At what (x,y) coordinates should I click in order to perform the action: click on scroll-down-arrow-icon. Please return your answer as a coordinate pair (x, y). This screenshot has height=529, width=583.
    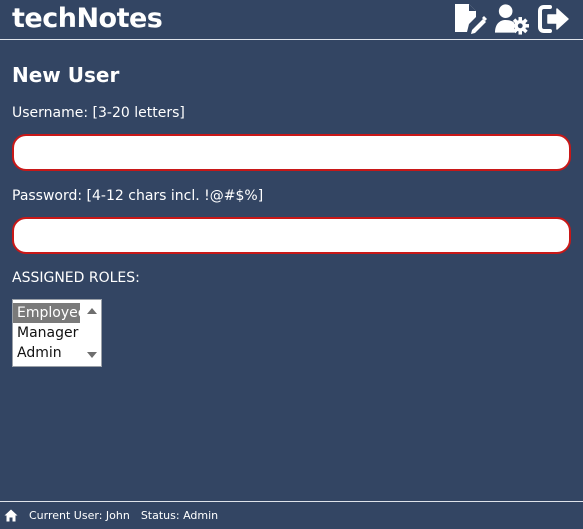
    Looking at the image, I should click on (92, 355).